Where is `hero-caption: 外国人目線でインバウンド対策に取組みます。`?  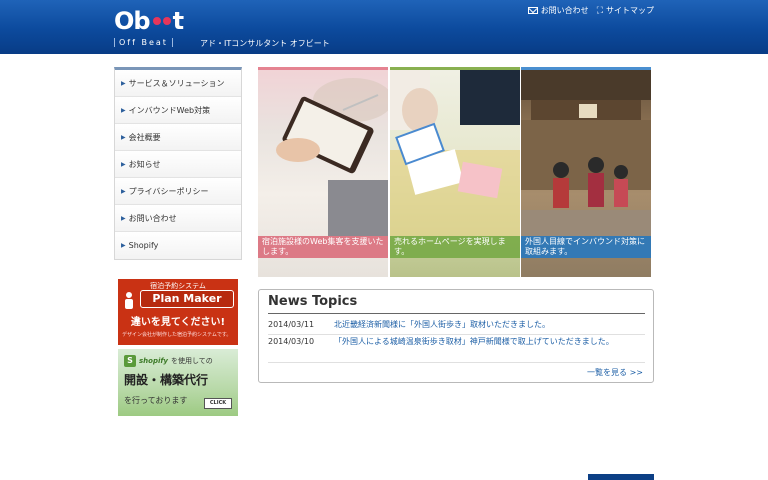
hero-caption: 外国人目線でインバウンド対策に取組みます。 is located at coordinates (586, 247).